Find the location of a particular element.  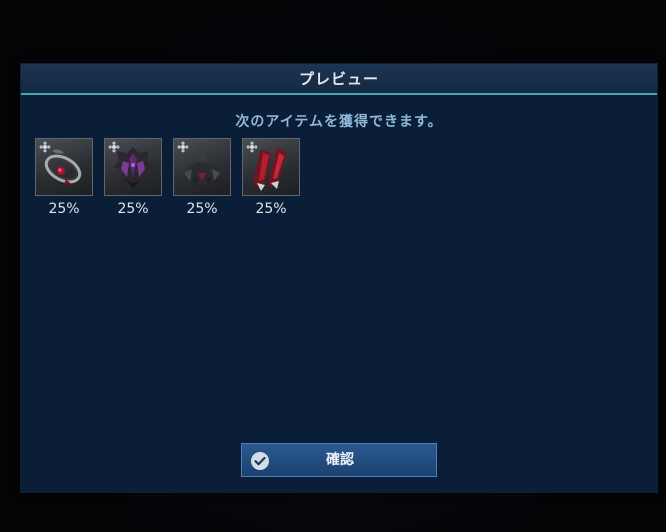

dialog-header: プレビュー is located at coordinates (339, 79).